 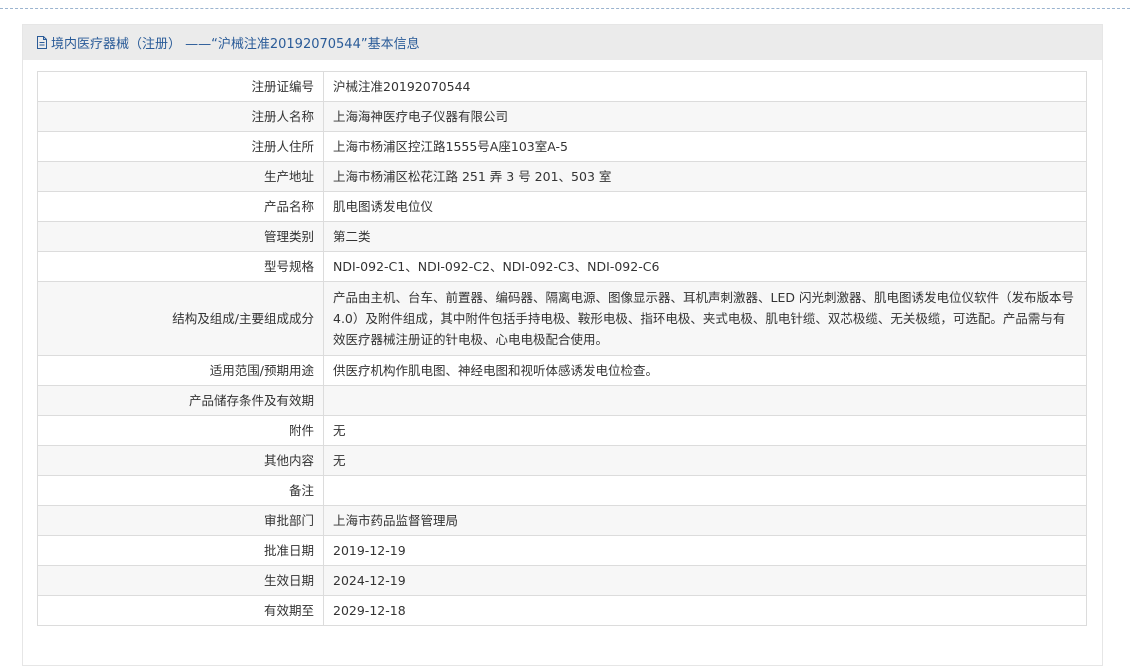 I want to click on document-icon, so click(x=42, y=42).